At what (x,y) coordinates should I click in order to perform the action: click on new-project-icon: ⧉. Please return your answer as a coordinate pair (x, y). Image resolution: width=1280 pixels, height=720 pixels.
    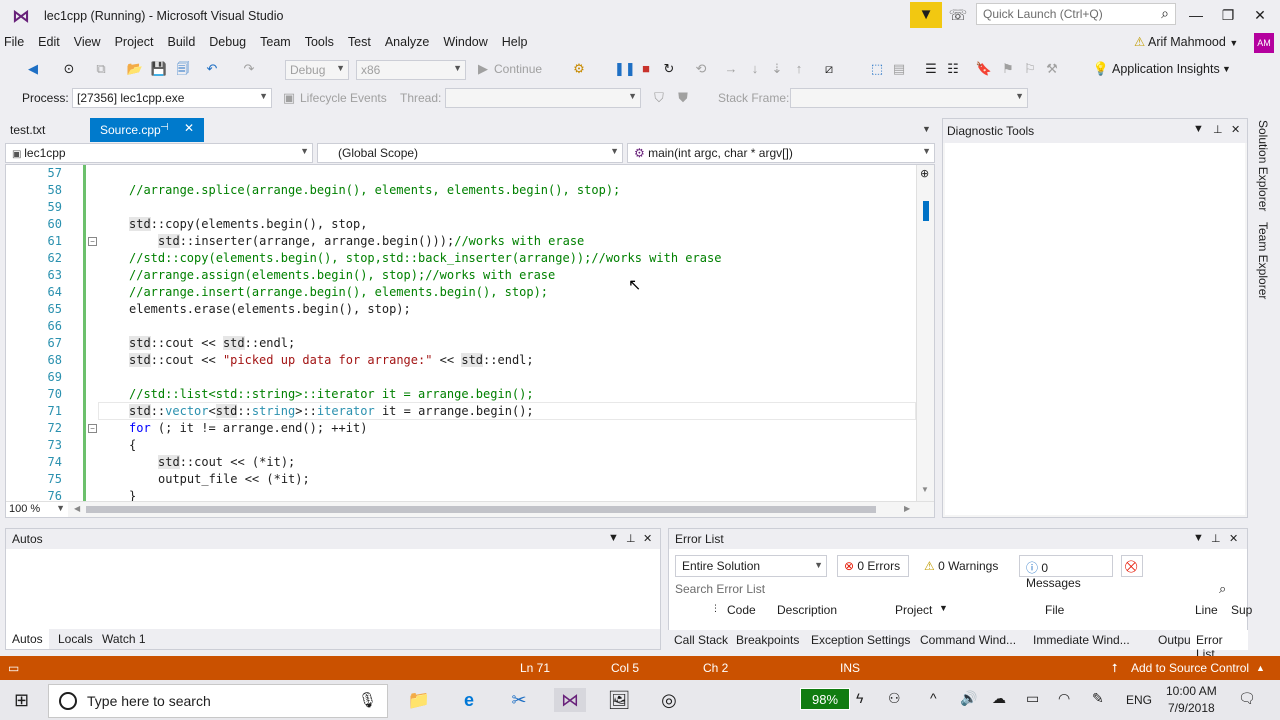
    Looking at the image, I should click on (101, 69).